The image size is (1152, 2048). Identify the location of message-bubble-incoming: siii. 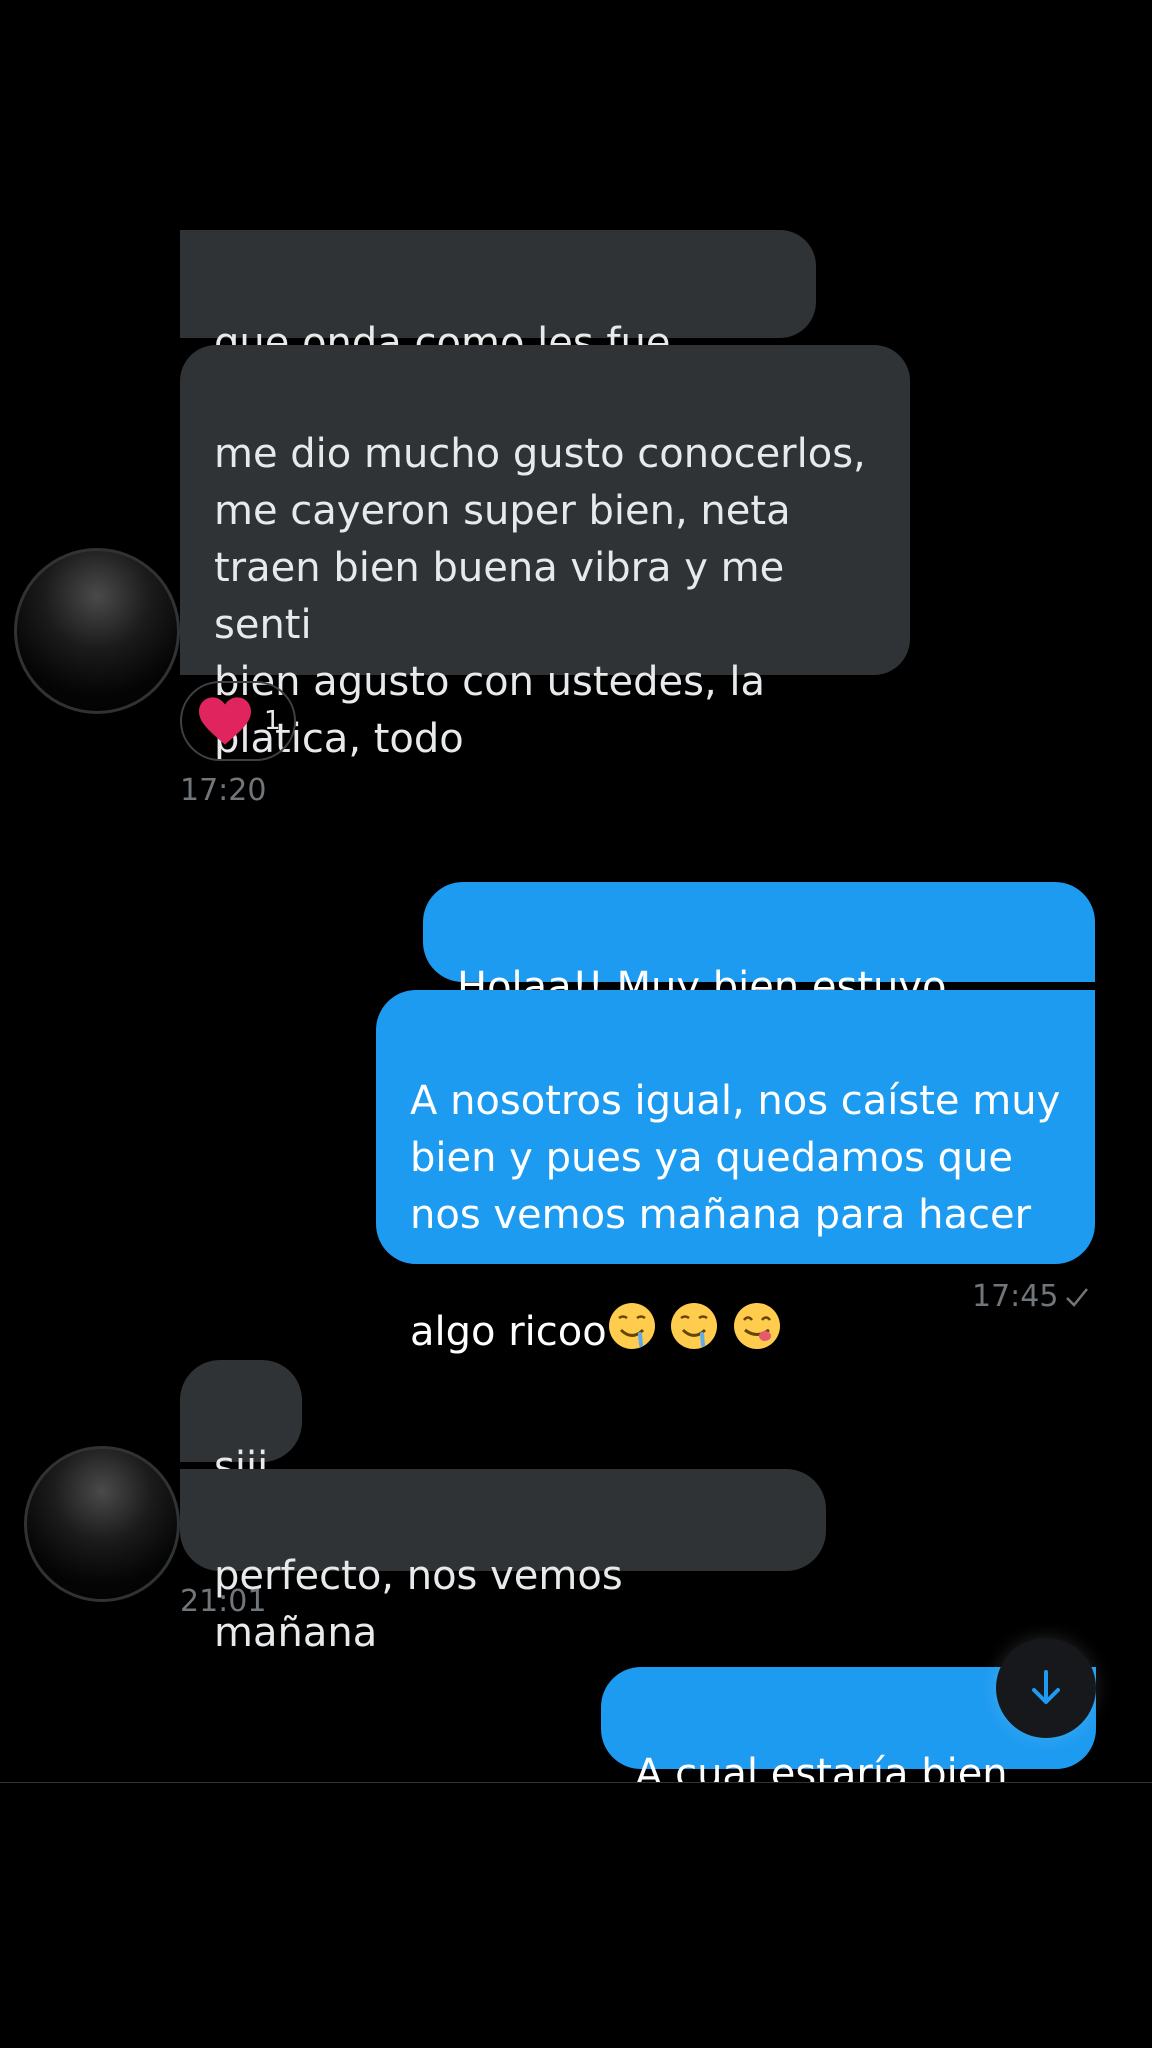
(241, 1425).